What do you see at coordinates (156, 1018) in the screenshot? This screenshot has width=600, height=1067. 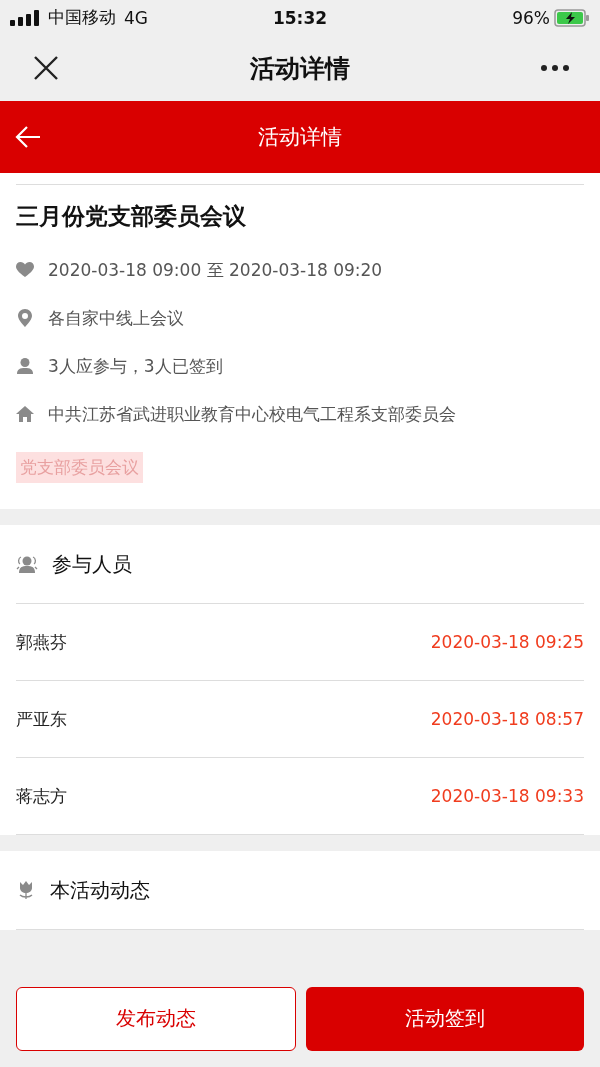 I see `post-button: 发布动态` at bounding box center [156, 1018].